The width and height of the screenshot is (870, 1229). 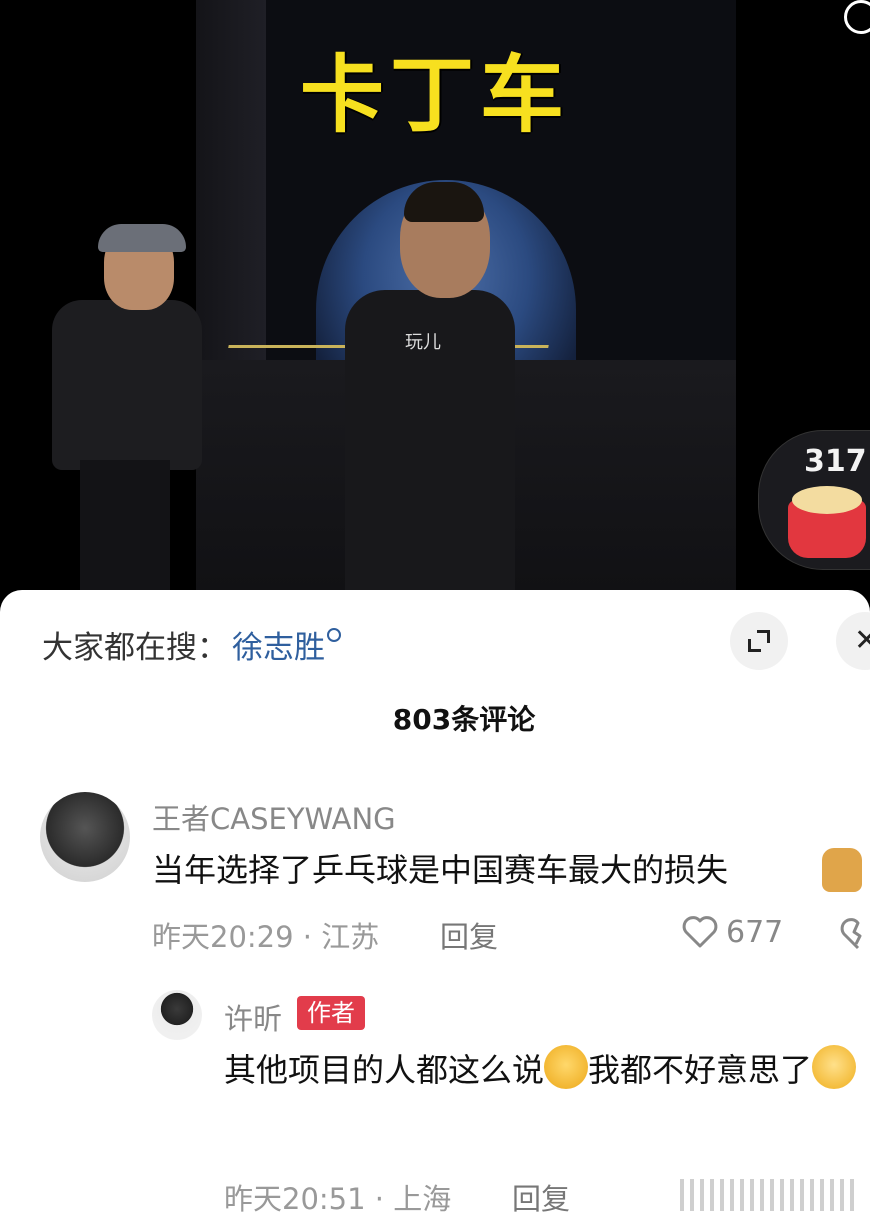 What do you see at coordinates (827, 500) in the screenshot?
I see `coins-icon` at bounding box center [827, 500].